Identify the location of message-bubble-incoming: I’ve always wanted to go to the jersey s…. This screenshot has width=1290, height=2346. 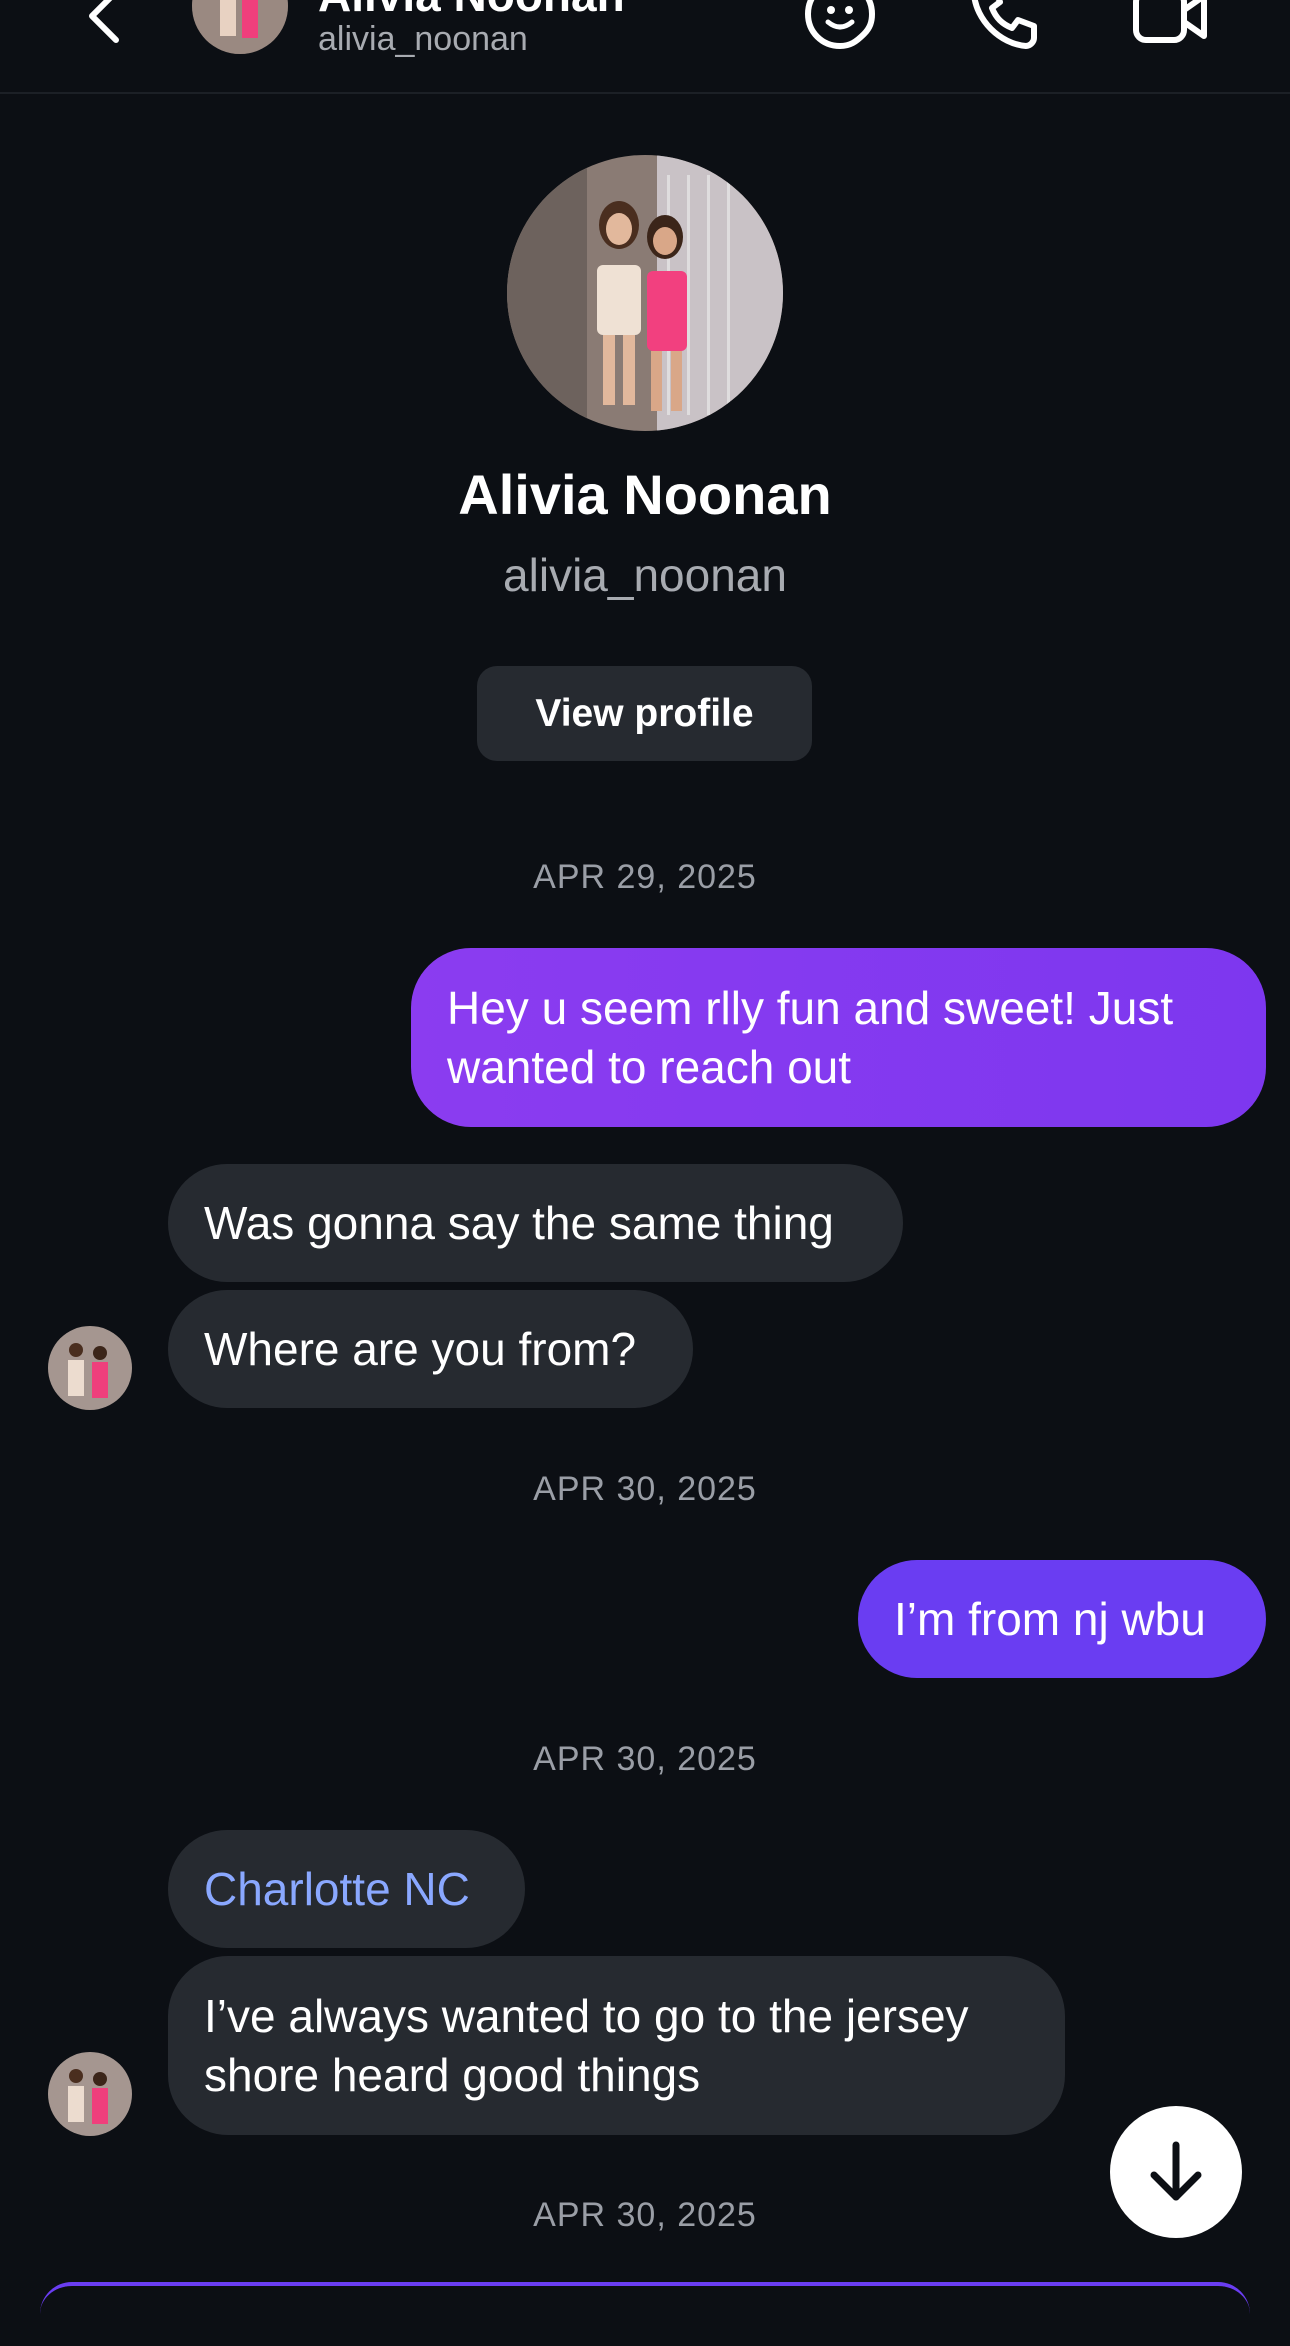
(616, 2045).